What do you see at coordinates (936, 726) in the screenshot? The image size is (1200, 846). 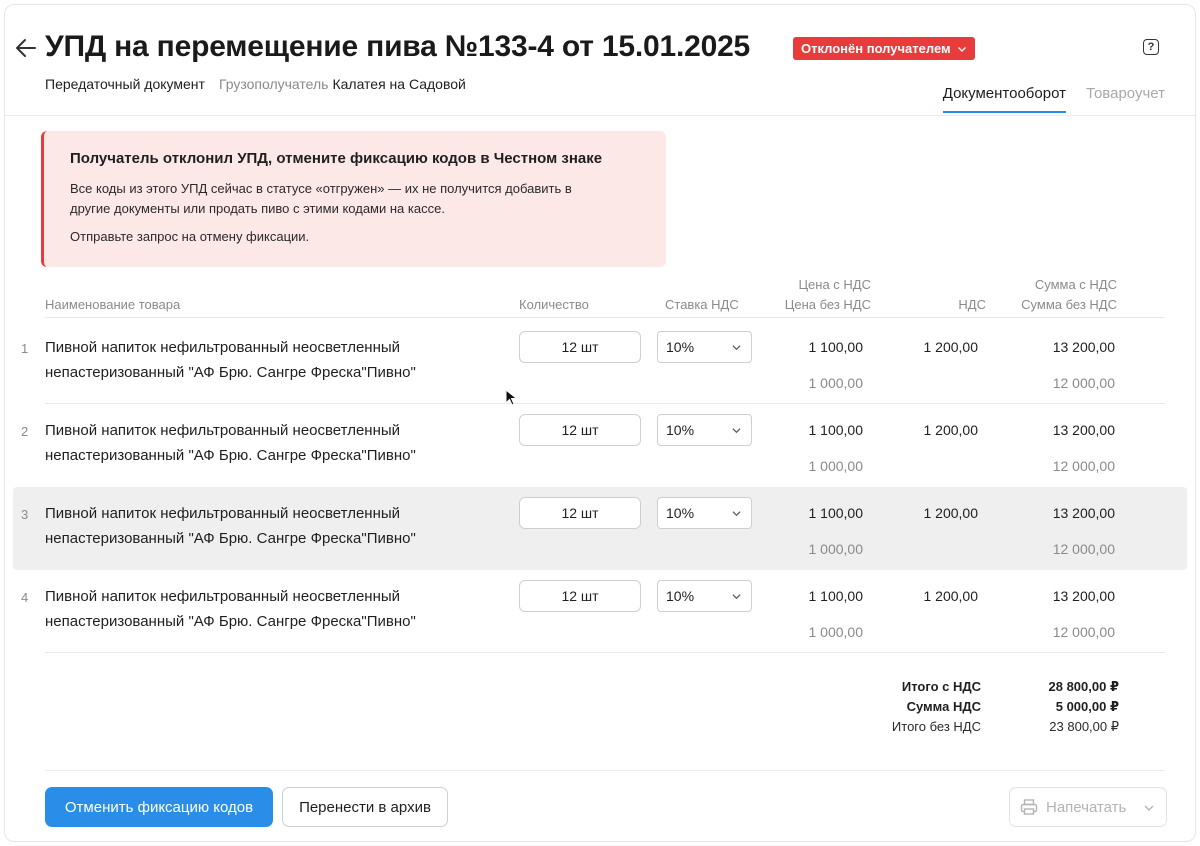 I see `total-without-vat-label: Итого без НДС` at bounding box center [936, 726].